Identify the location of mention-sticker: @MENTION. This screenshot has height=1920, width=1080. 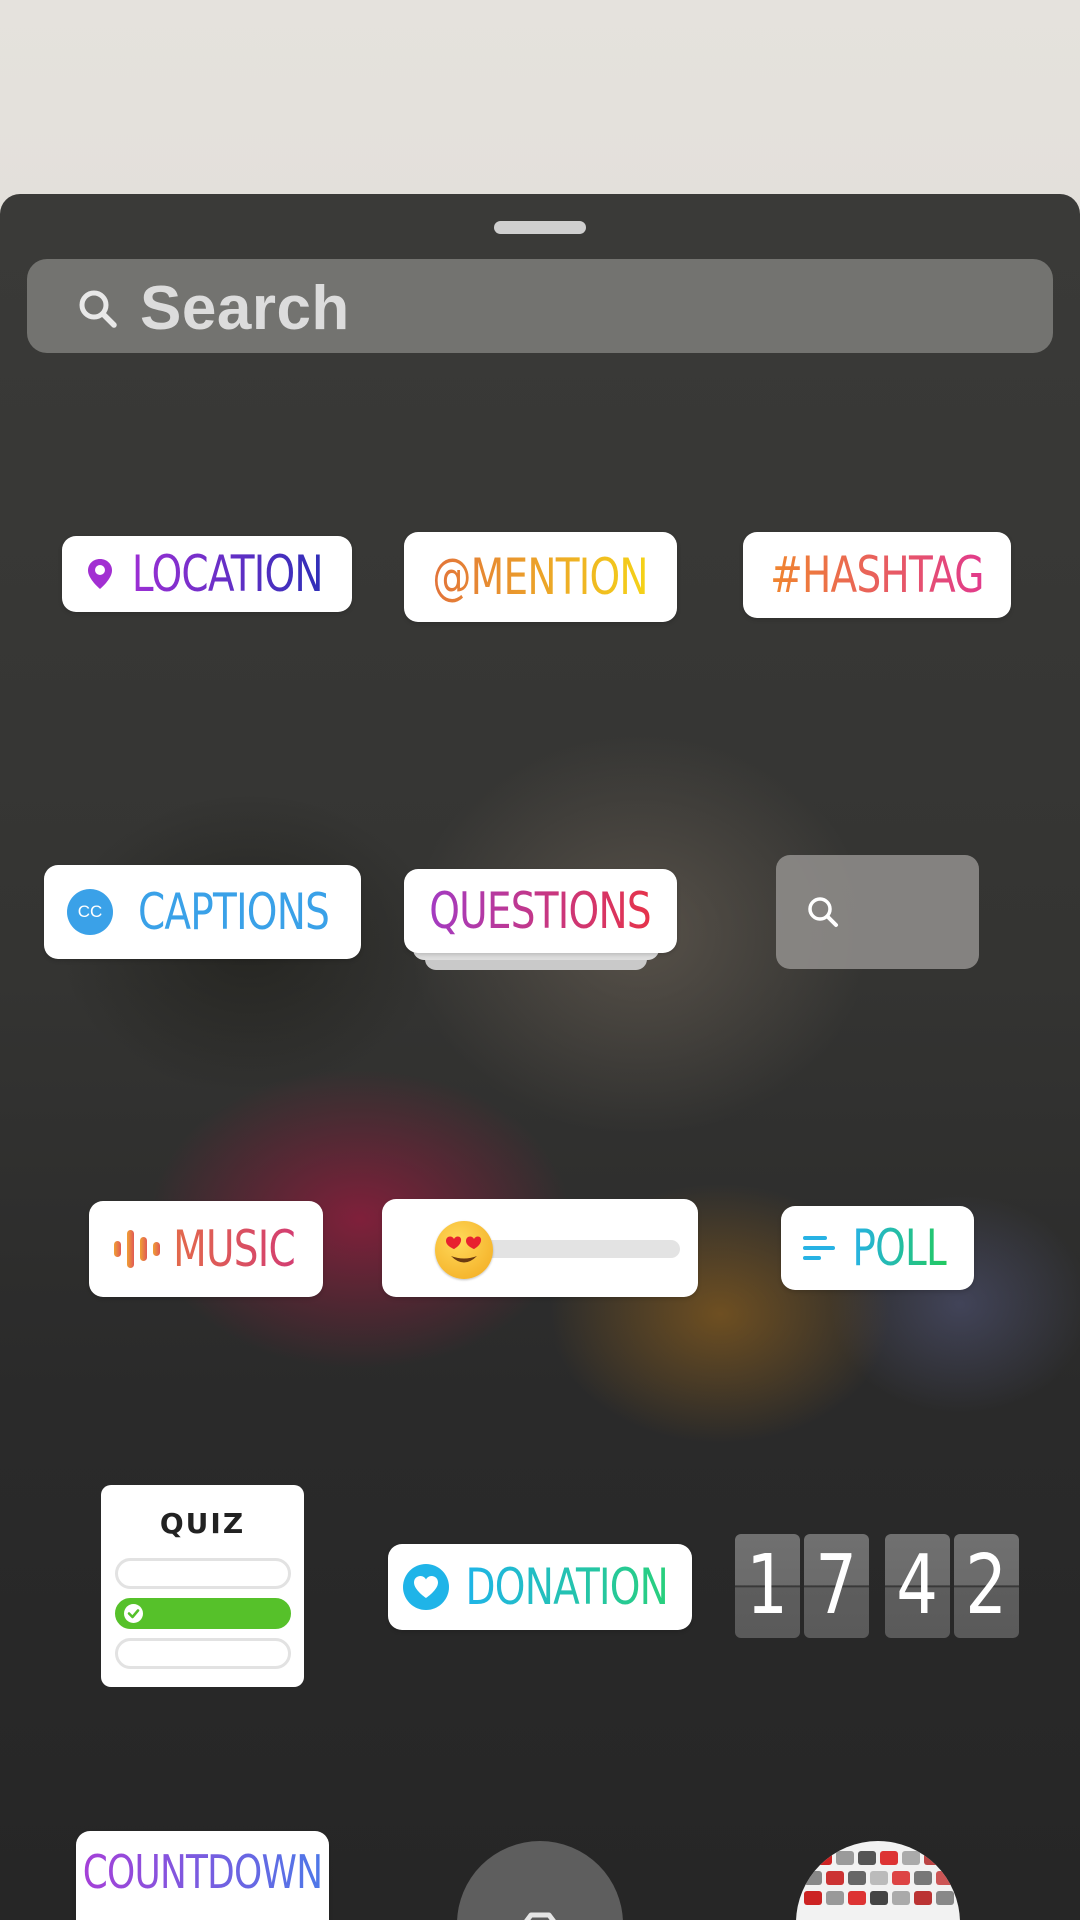
(540, 577).